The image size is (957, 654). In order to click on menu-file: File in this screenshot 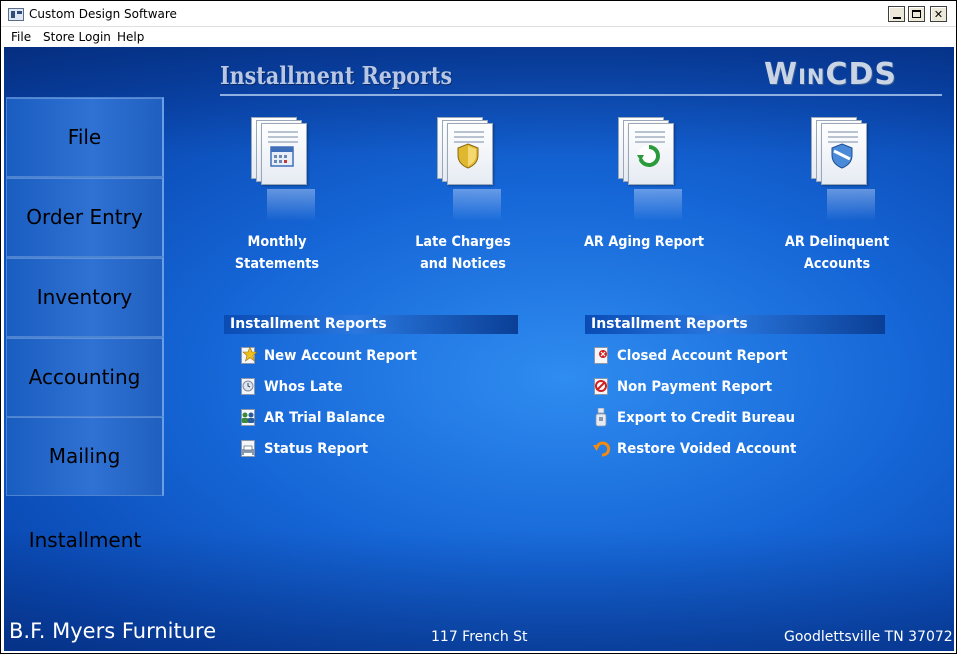, I will do `click(21, 37)`.